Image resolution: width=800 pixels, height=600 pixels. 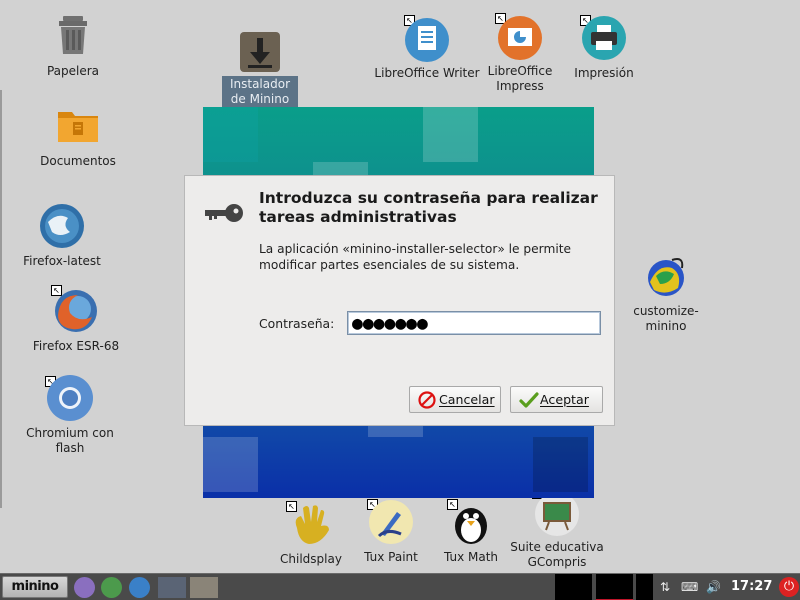 I want to click on desktop-icon-gcompris: ↖ Suite educativa GCompris, so click(x=557, y=529).